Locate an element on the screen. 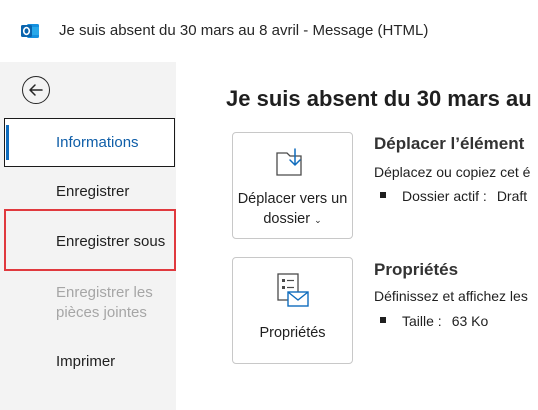  properties-section-description: Définissez et affichez les is located at coordinates (451, 296).